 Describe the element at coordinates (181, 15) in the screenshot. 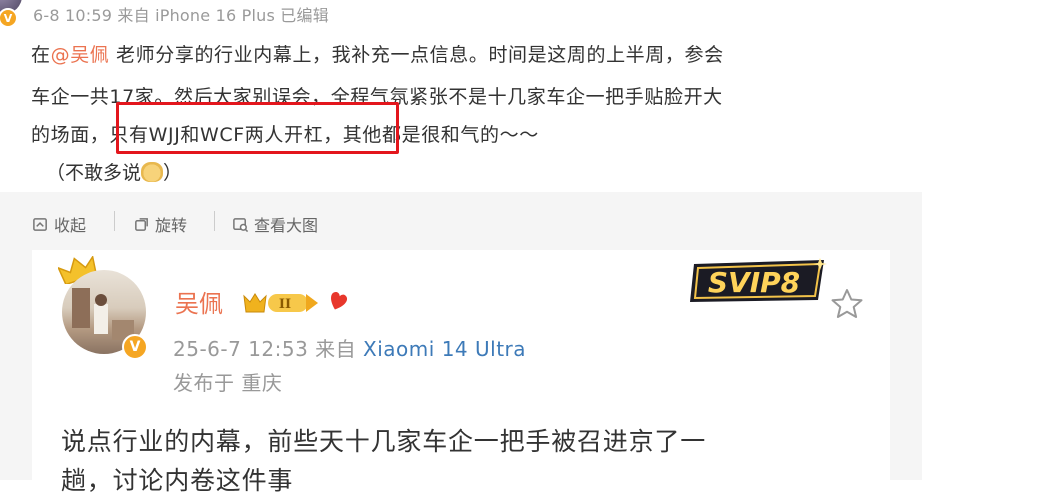

I see `post-meta: 6-8 10:59 来自 iPhone 16 Plus 已编辑` at that location.